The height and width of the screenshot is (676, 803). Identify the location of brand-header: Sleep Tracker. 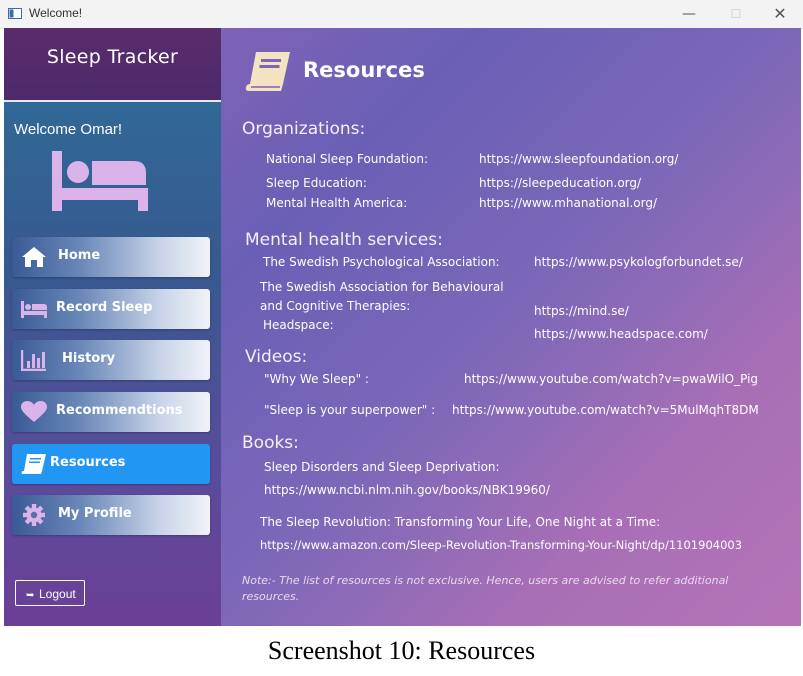
(112, 65).